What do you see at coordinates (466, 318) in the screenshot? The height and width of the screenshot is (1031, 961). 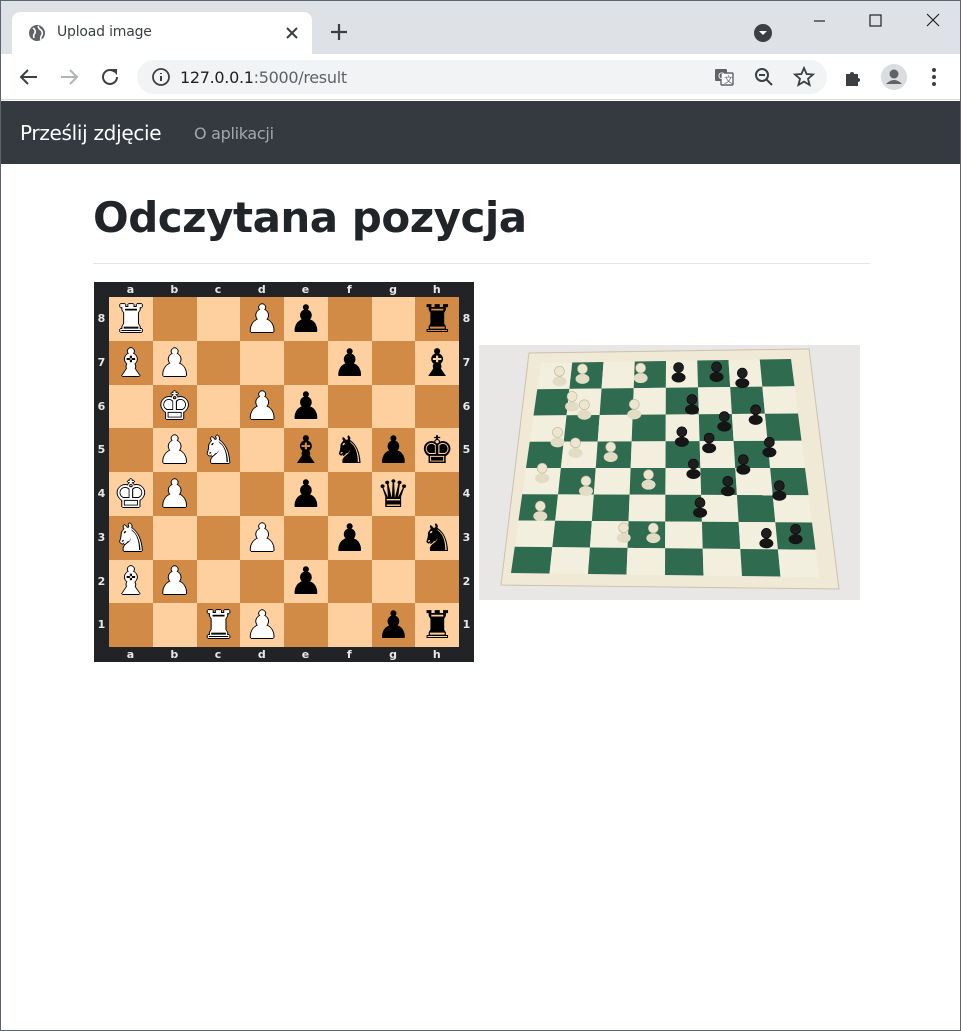 I see `rank-label-8: 8` at bounding box center [466, 318].